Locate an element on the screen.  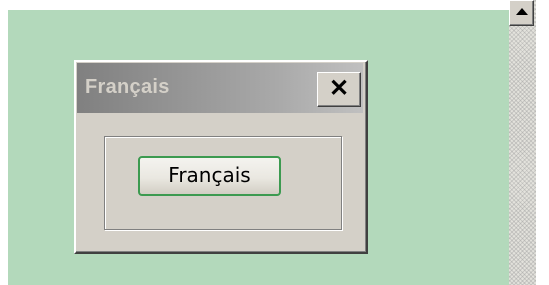
scroll-up-button is located at coordinates (521, 13).